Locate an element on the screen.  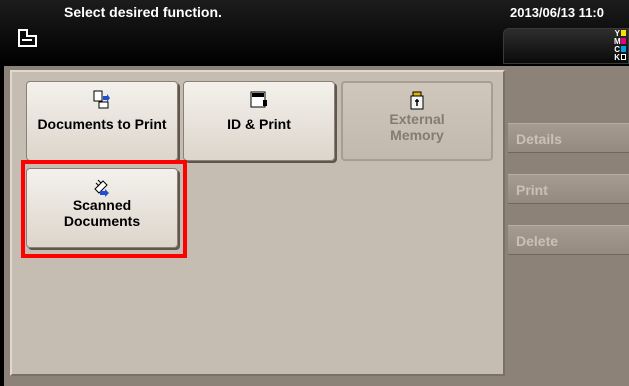
external-memory-label: External Memory is located at coordinates (417, 127).